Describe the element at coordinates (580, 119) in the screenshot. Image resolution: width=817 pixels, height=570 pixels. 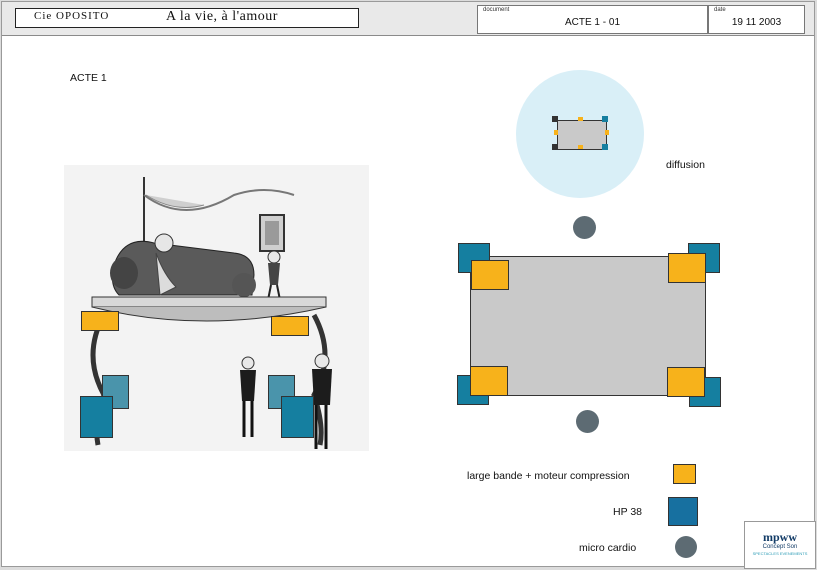
I see `diffusion-speaker-tm` at that location.